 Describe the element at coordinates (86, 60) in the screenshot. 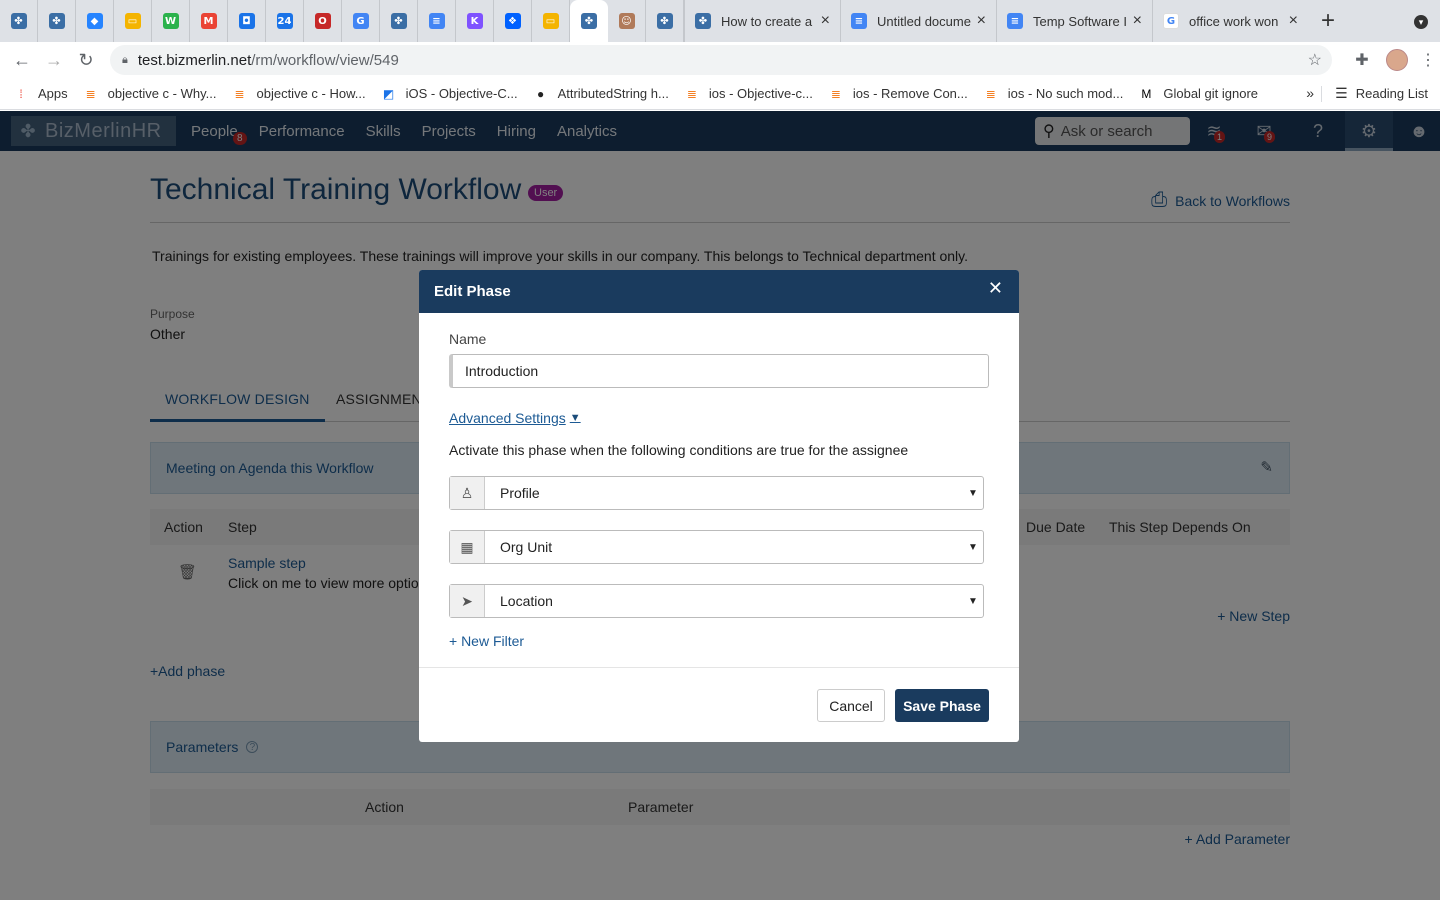

I see `reload-icon: ↻` at that location.